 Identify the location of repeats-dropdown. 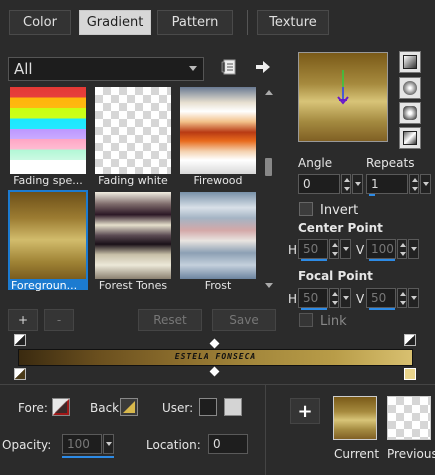
(425, 184).